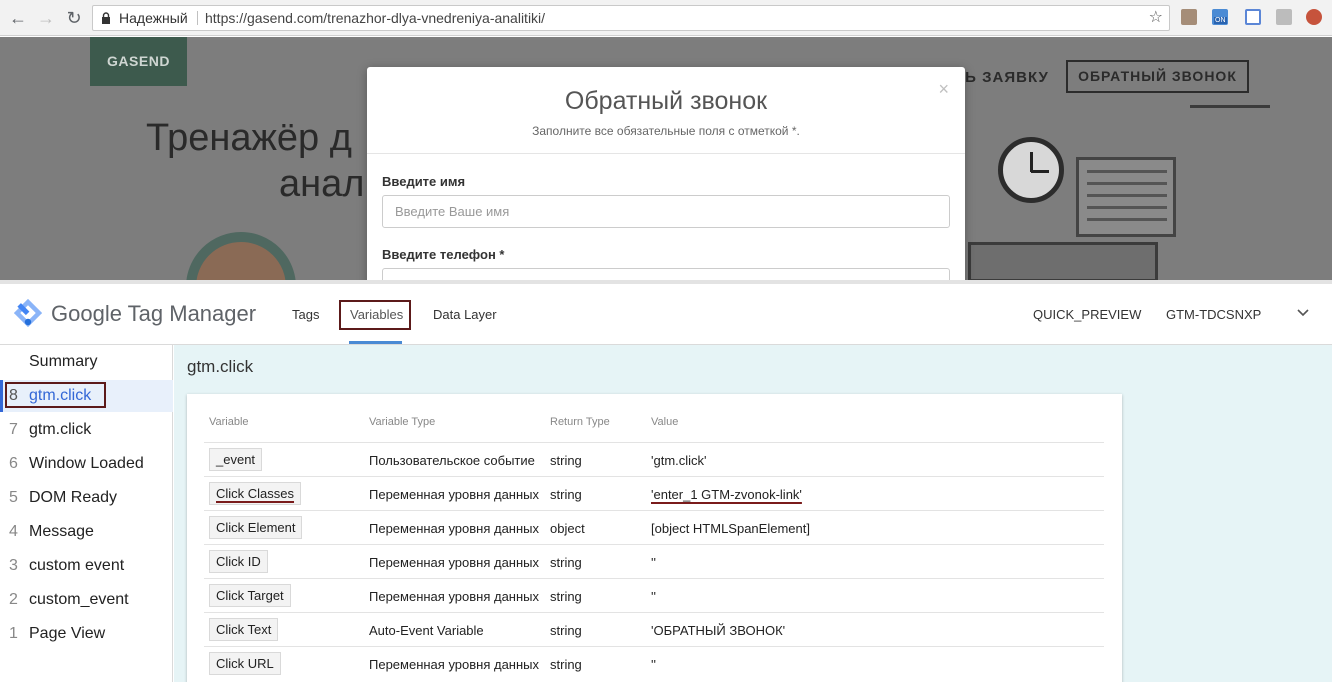 The width and height of the screenshot is (1332, 682). Describe the element at coordinates (13, 463) in the screenshot. I see `event-number: 6` at that location.